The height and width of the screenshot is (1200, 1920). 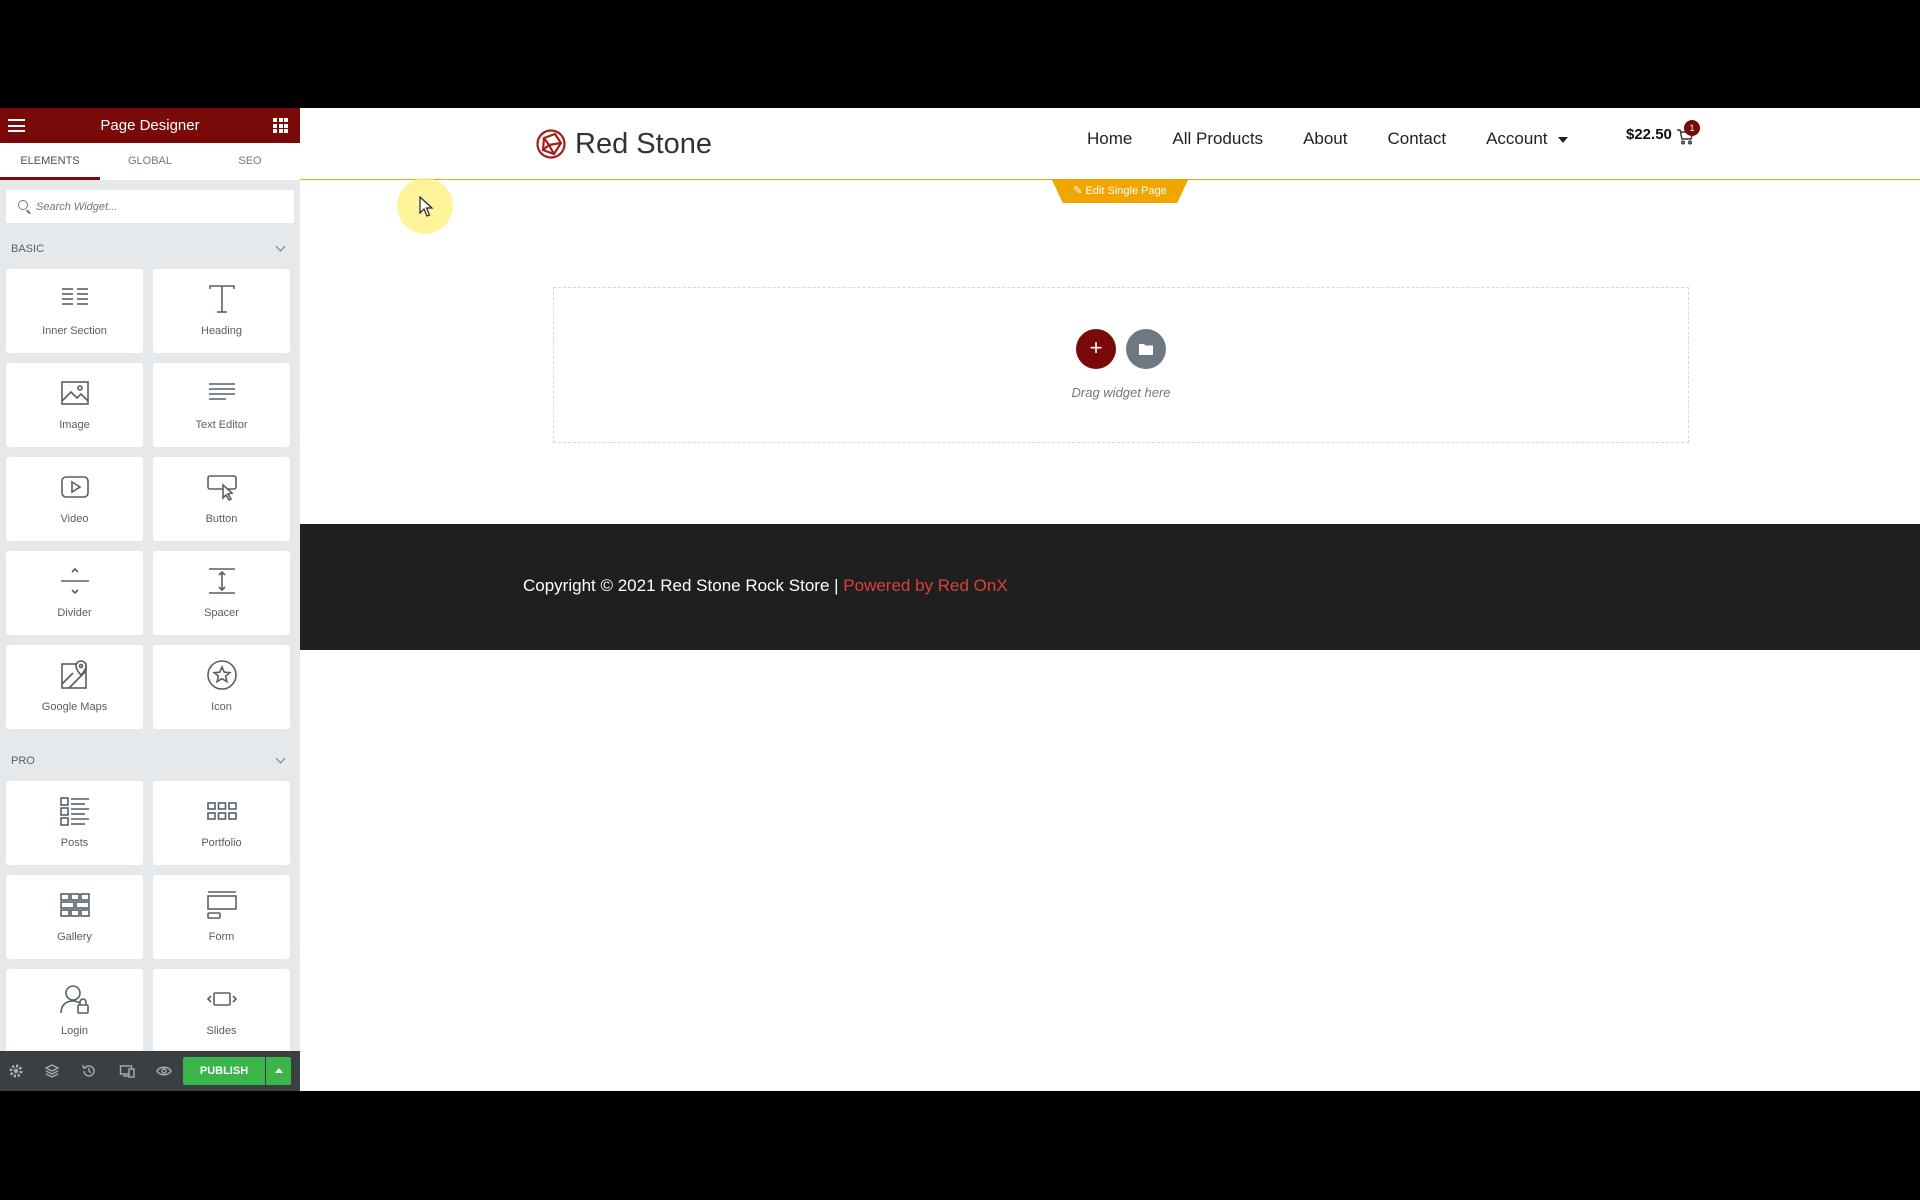 What do you see at coordinates (74, 393) in the screenshot?
I see `image-icon` at bounding box center [74, 393].